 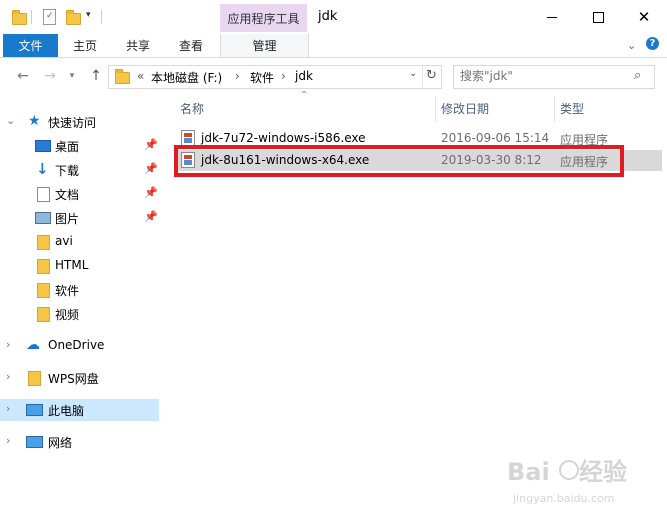 I want to click on up-arrow-icon: ↑, so click(x=96, y=76).